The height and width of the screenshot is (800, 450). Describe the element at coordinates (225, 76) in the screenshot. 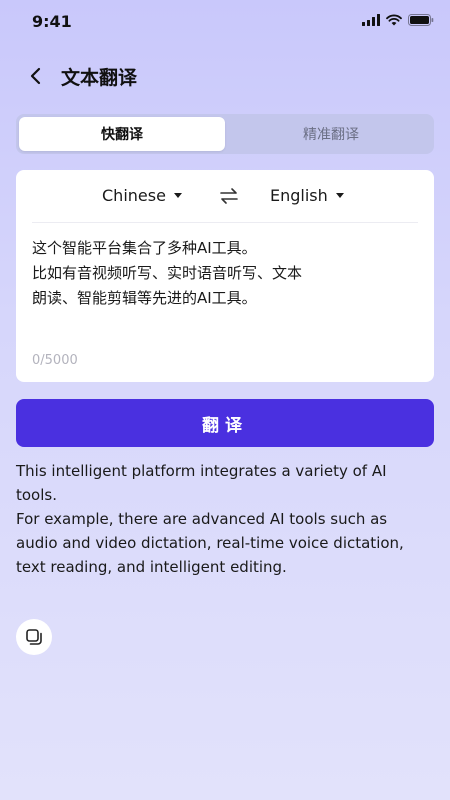

I see `header: 文本翻译` at that location.